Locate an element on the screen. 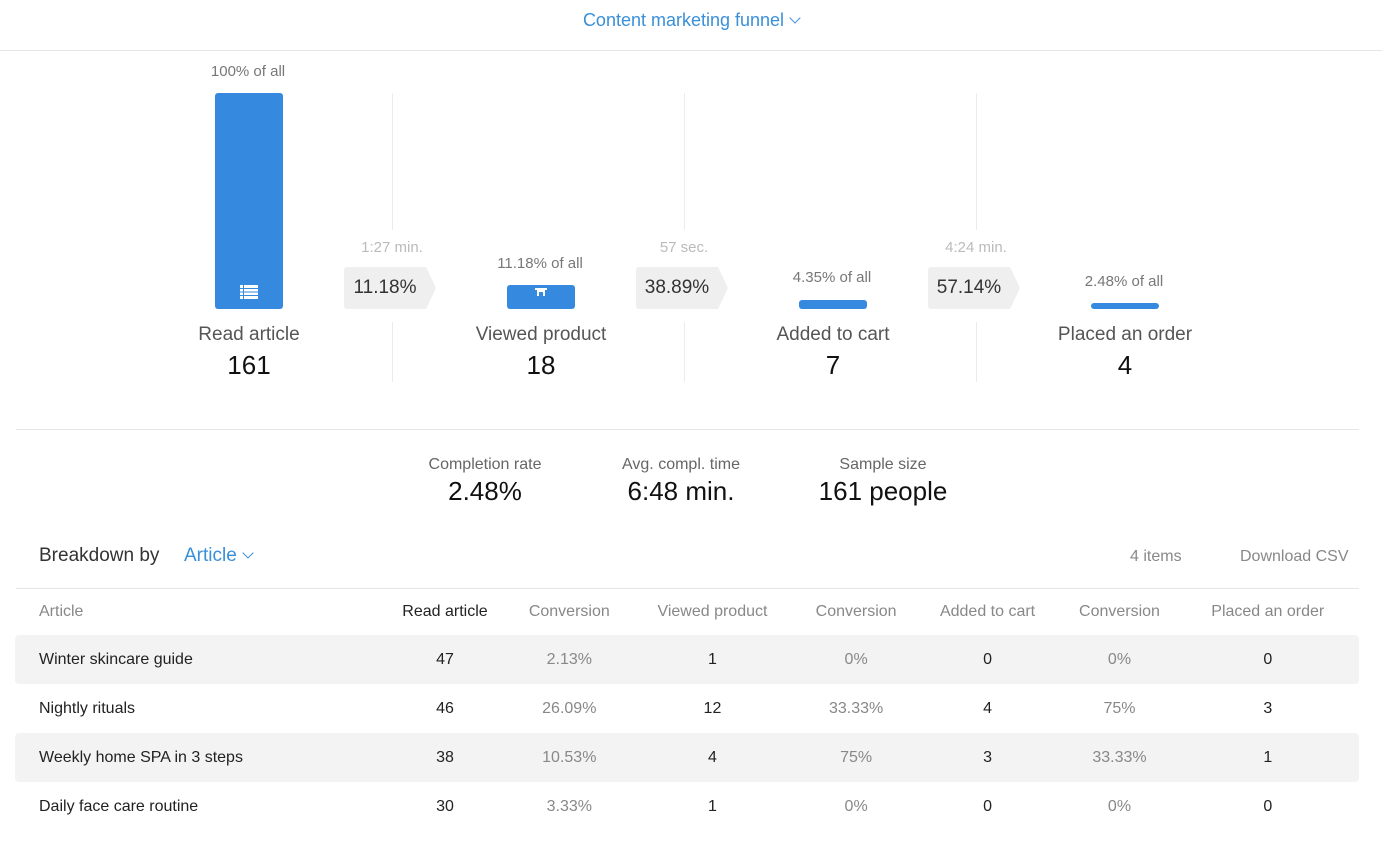 This screenshot has width=1382, height=848. column-header: Placed an order is located at coordinates (1268, 612).